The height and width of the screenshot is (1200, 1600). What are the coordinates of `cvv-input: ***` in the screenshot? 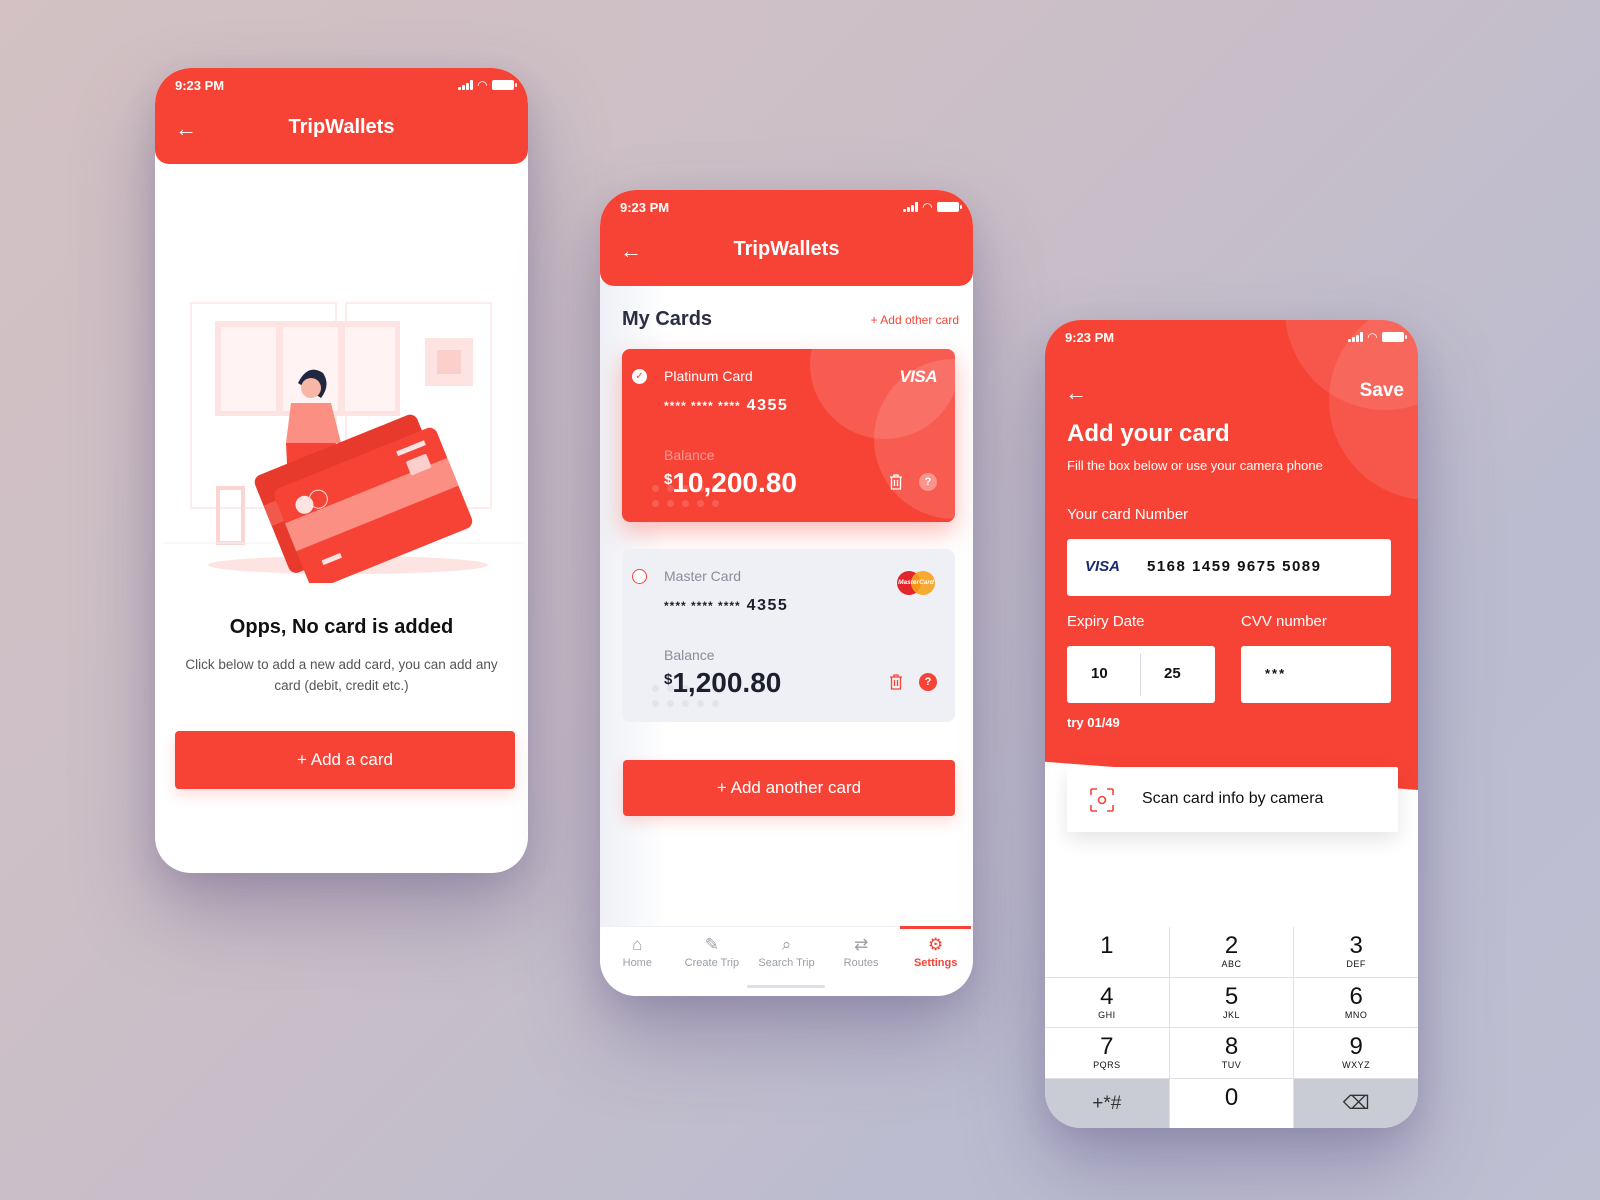 It's located at (1316, 674).